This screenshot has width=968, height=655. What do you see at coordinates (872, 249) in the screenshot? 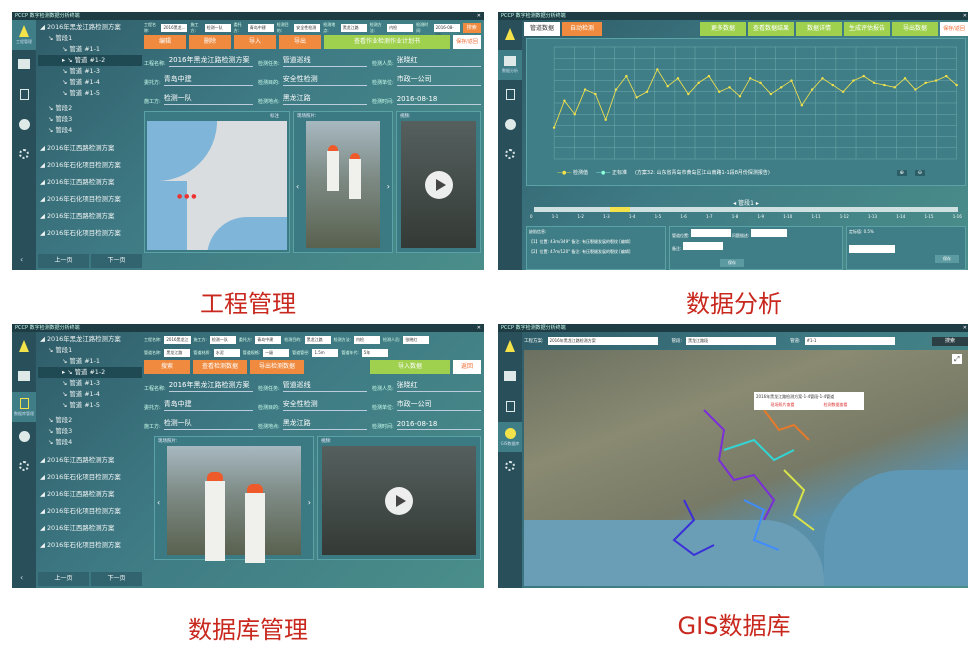
I see `calibration-input` at bounding box center [872, 249].